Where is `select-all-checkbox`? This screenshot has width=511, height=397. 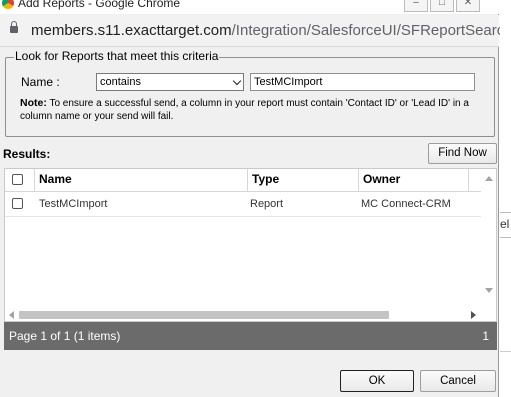 select-all-checkbox is located at coordinates (17, 179).